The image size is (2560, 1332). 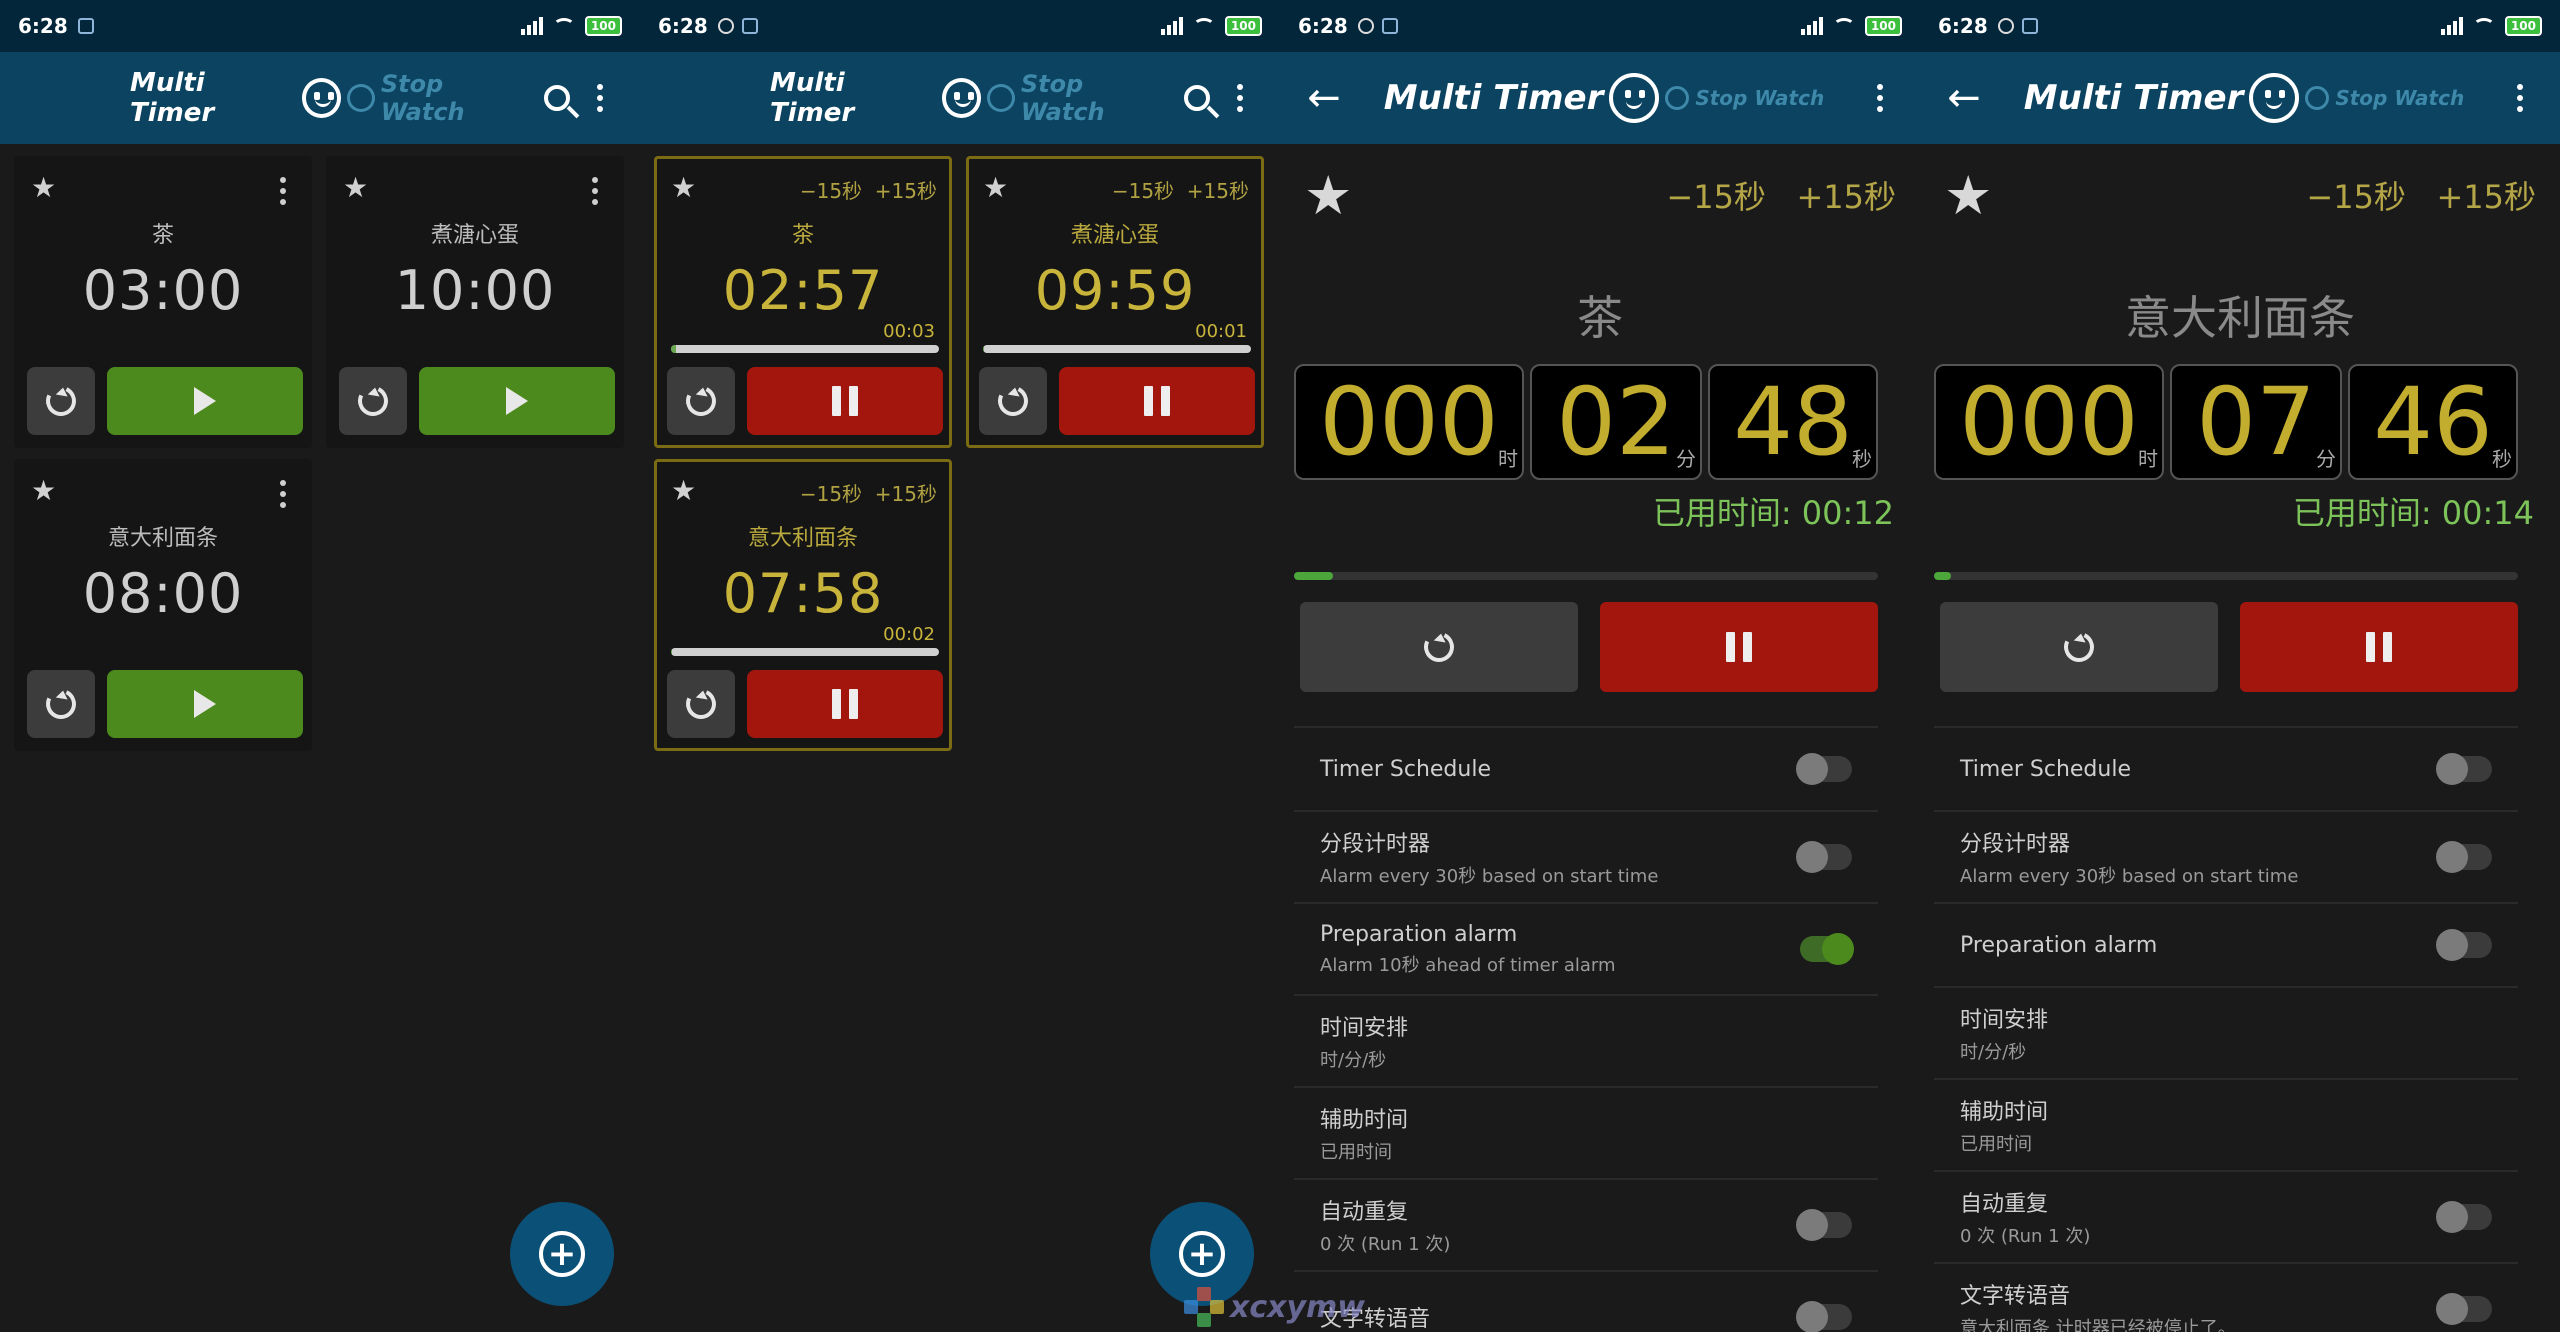 I want to click on setting-preparation-alarm: Preparation alarm, so click(x=2226, y=944).